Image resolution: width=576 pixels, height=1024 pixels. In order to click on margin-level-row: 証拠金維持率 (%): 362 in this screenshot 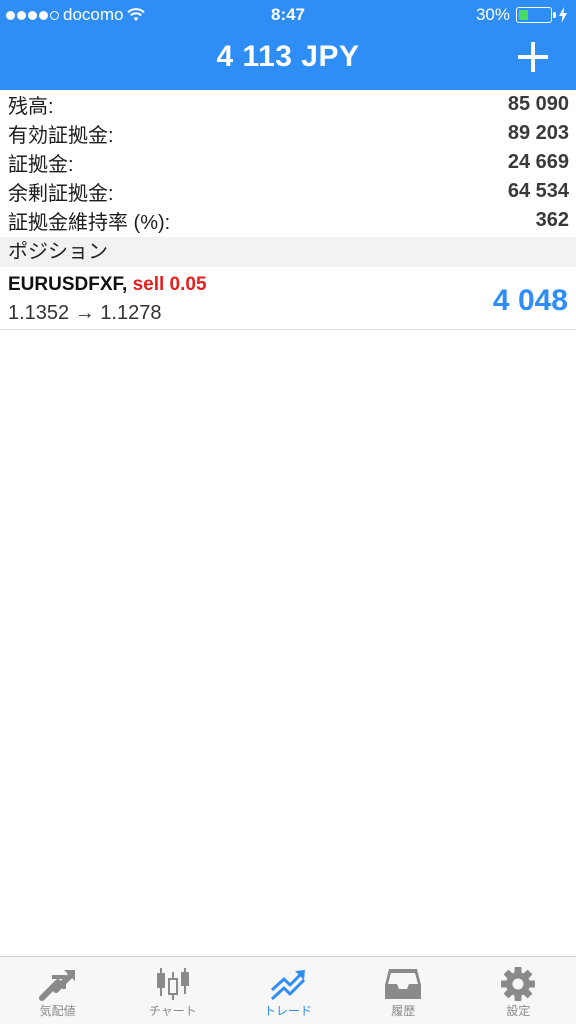, I will do `click(288, 220)`.